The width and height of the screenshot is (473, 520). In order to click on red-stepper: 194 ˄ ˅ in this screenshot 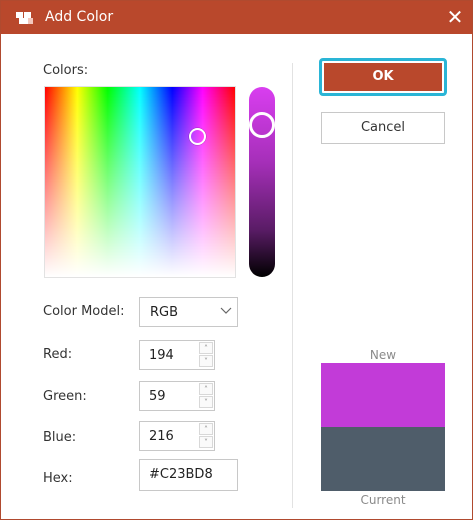, I will do `click(177, 355)`.